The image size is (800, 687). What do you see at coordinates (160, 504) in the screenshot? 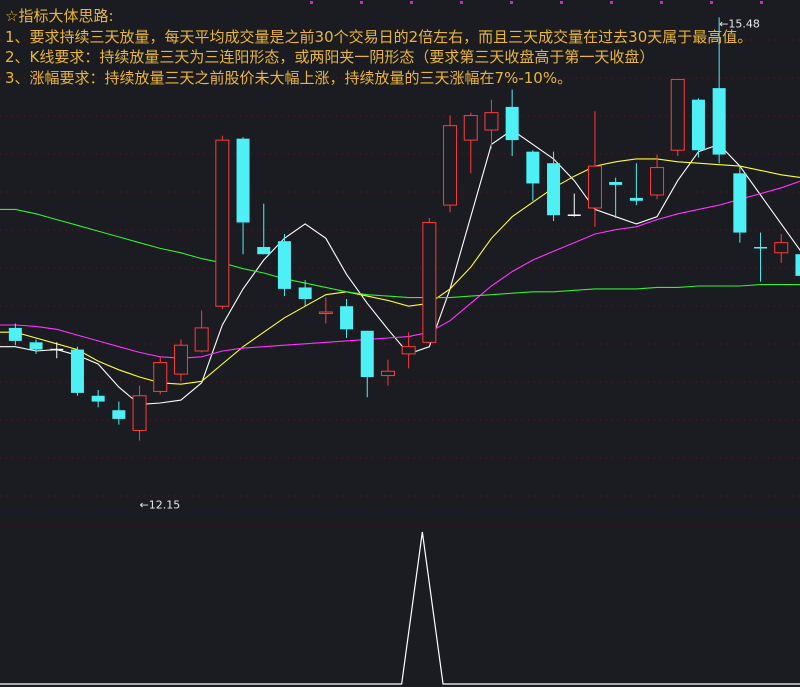
I see `price-label: ←12.15` at bounding box center [160, 504].